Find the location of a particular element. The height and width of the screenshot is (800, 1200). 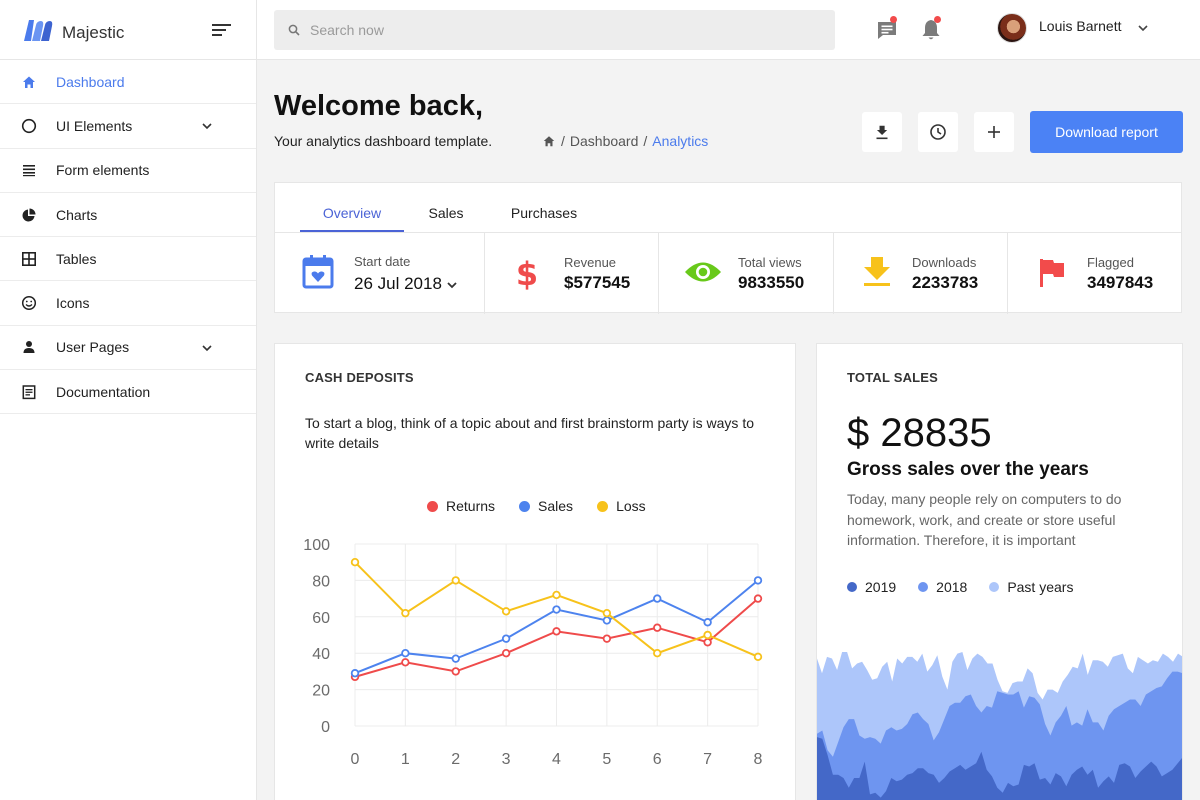

history-button is located at coordinates (938, 132).